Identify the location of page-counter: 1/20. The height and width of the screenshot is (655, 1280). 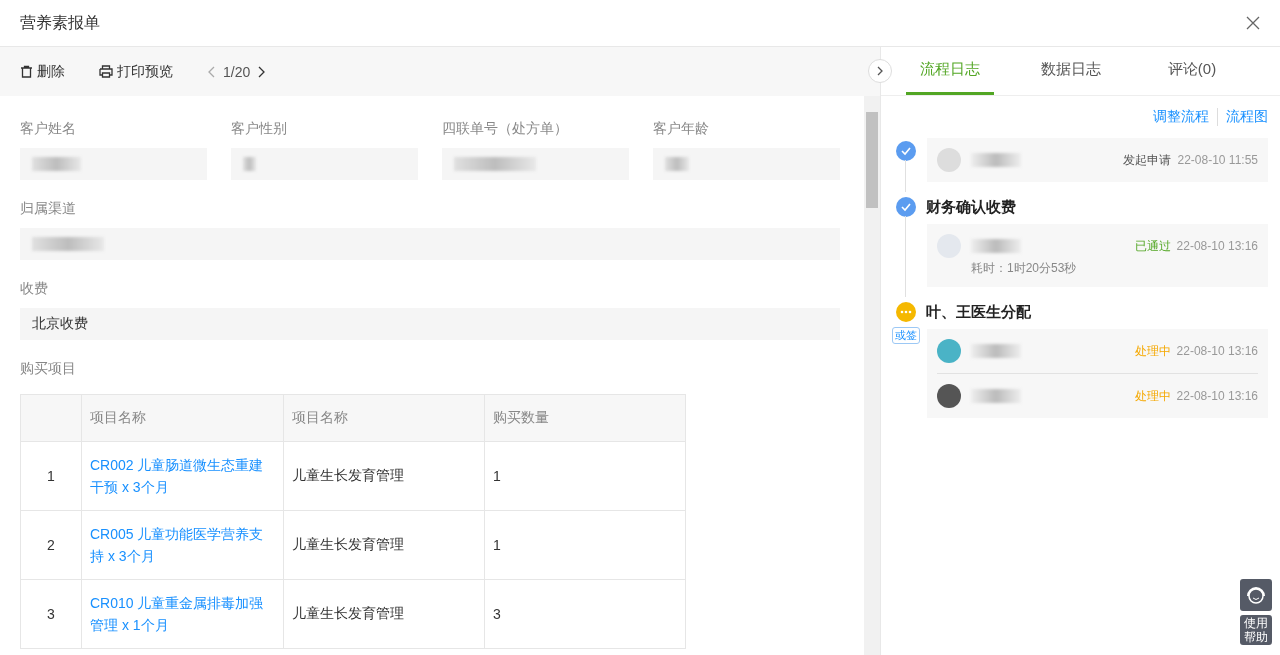
(237, 71).